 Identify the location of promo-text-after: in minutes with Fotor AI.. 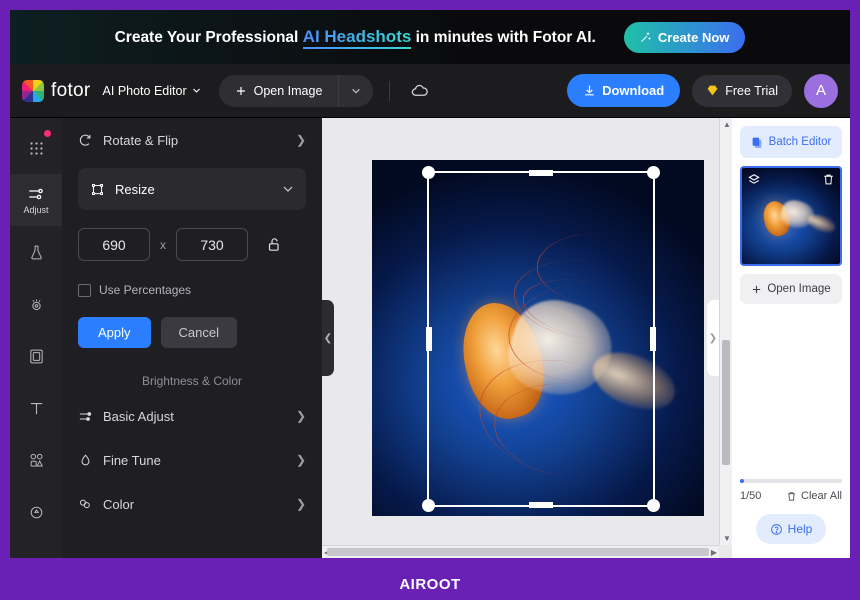
(503, 37).